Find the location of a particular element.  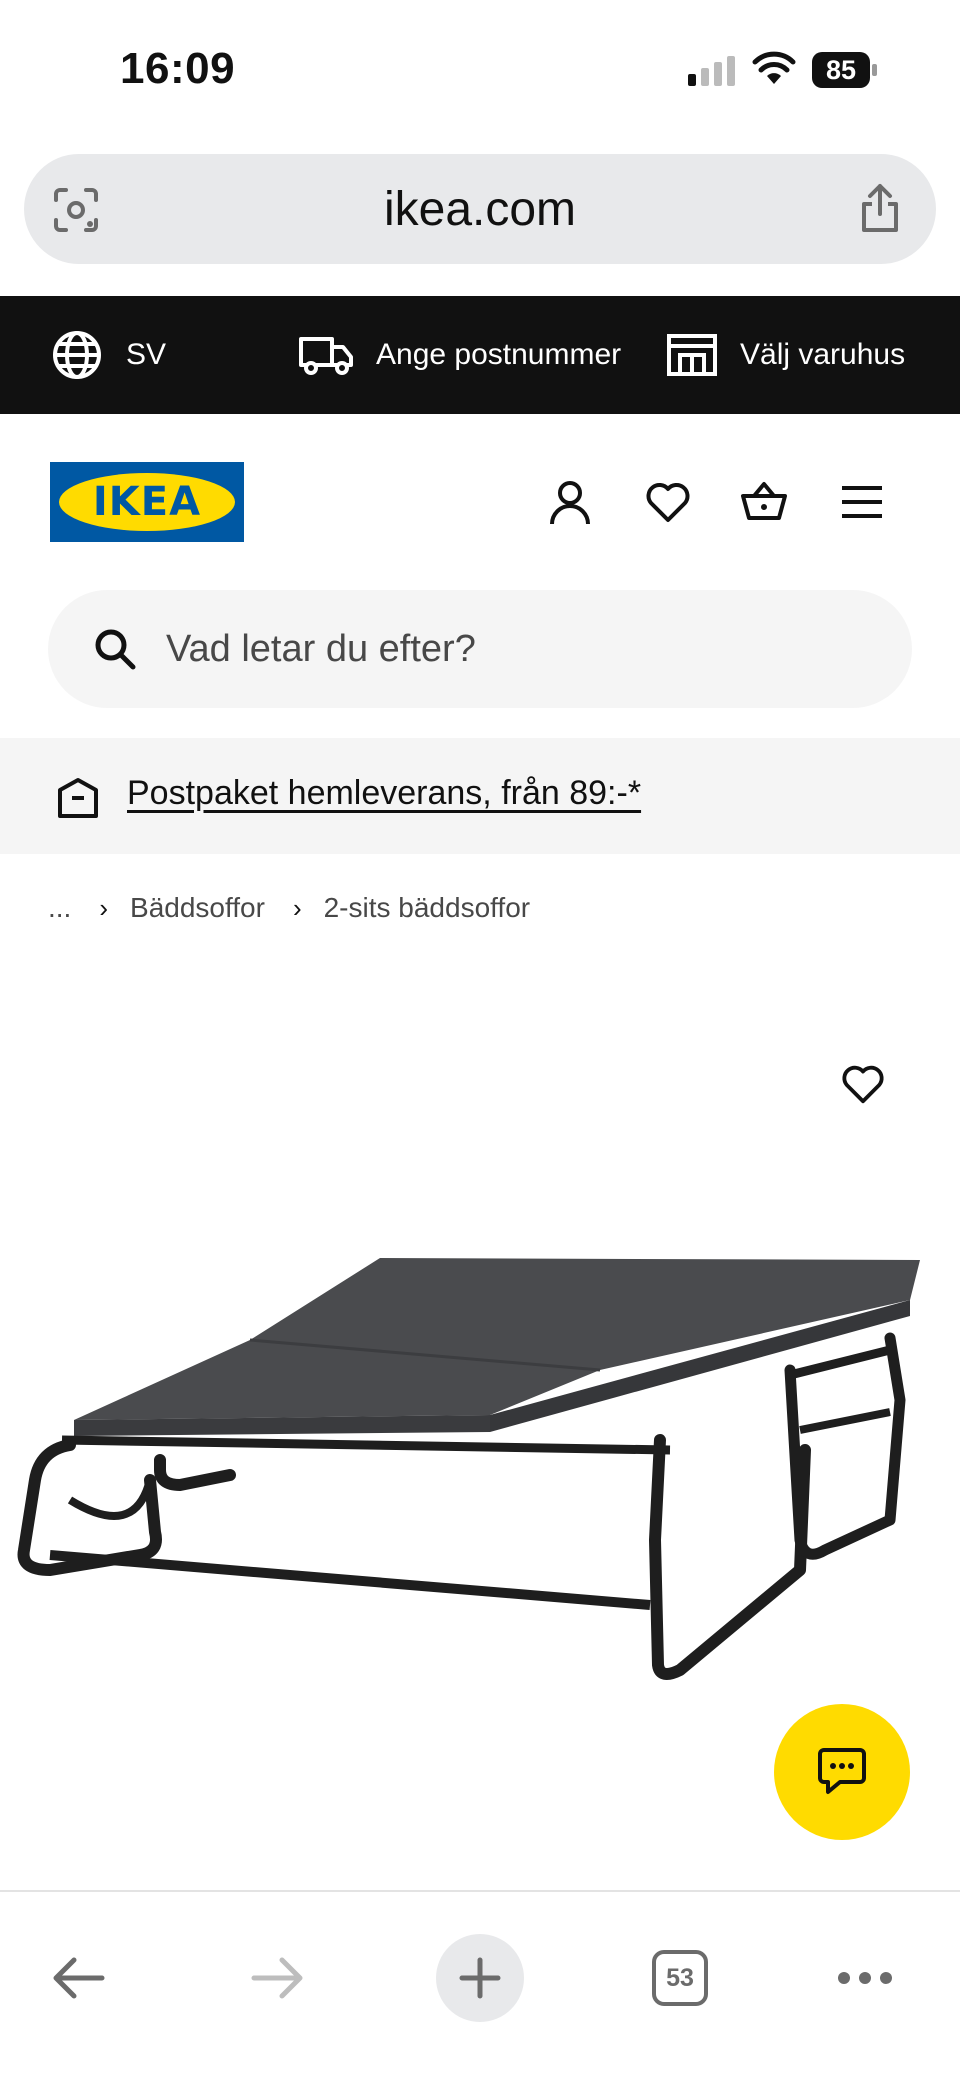

menu-icon is located at coordinates (862, 502).